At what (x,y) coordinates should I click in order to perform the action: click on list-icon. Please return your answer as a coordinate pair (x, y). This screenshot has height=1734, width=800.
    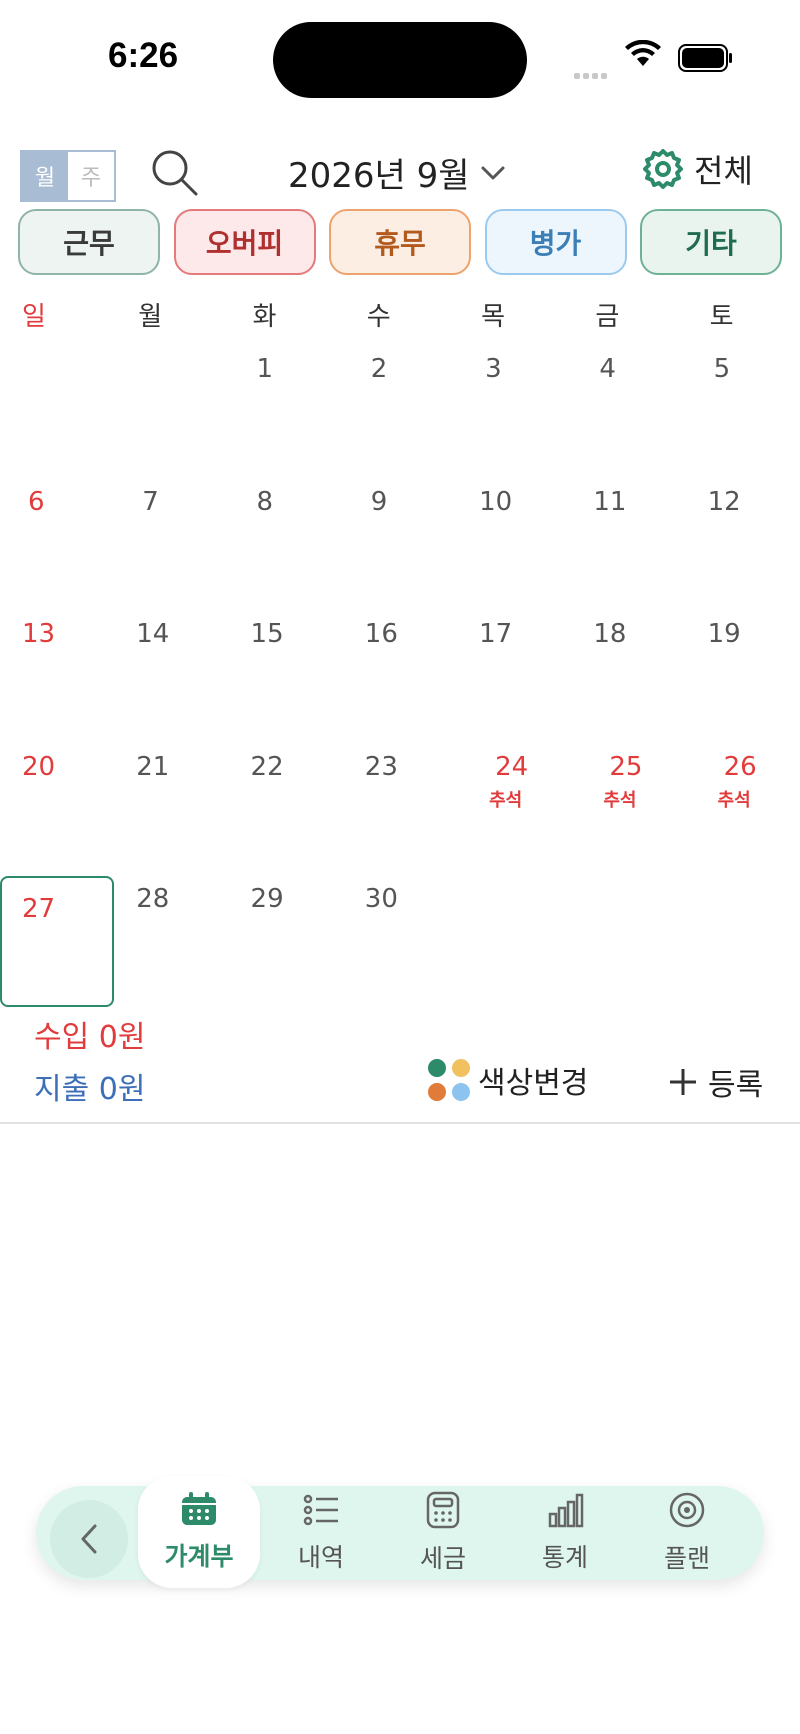
    Looking at the image, I should click on (321, 1513).